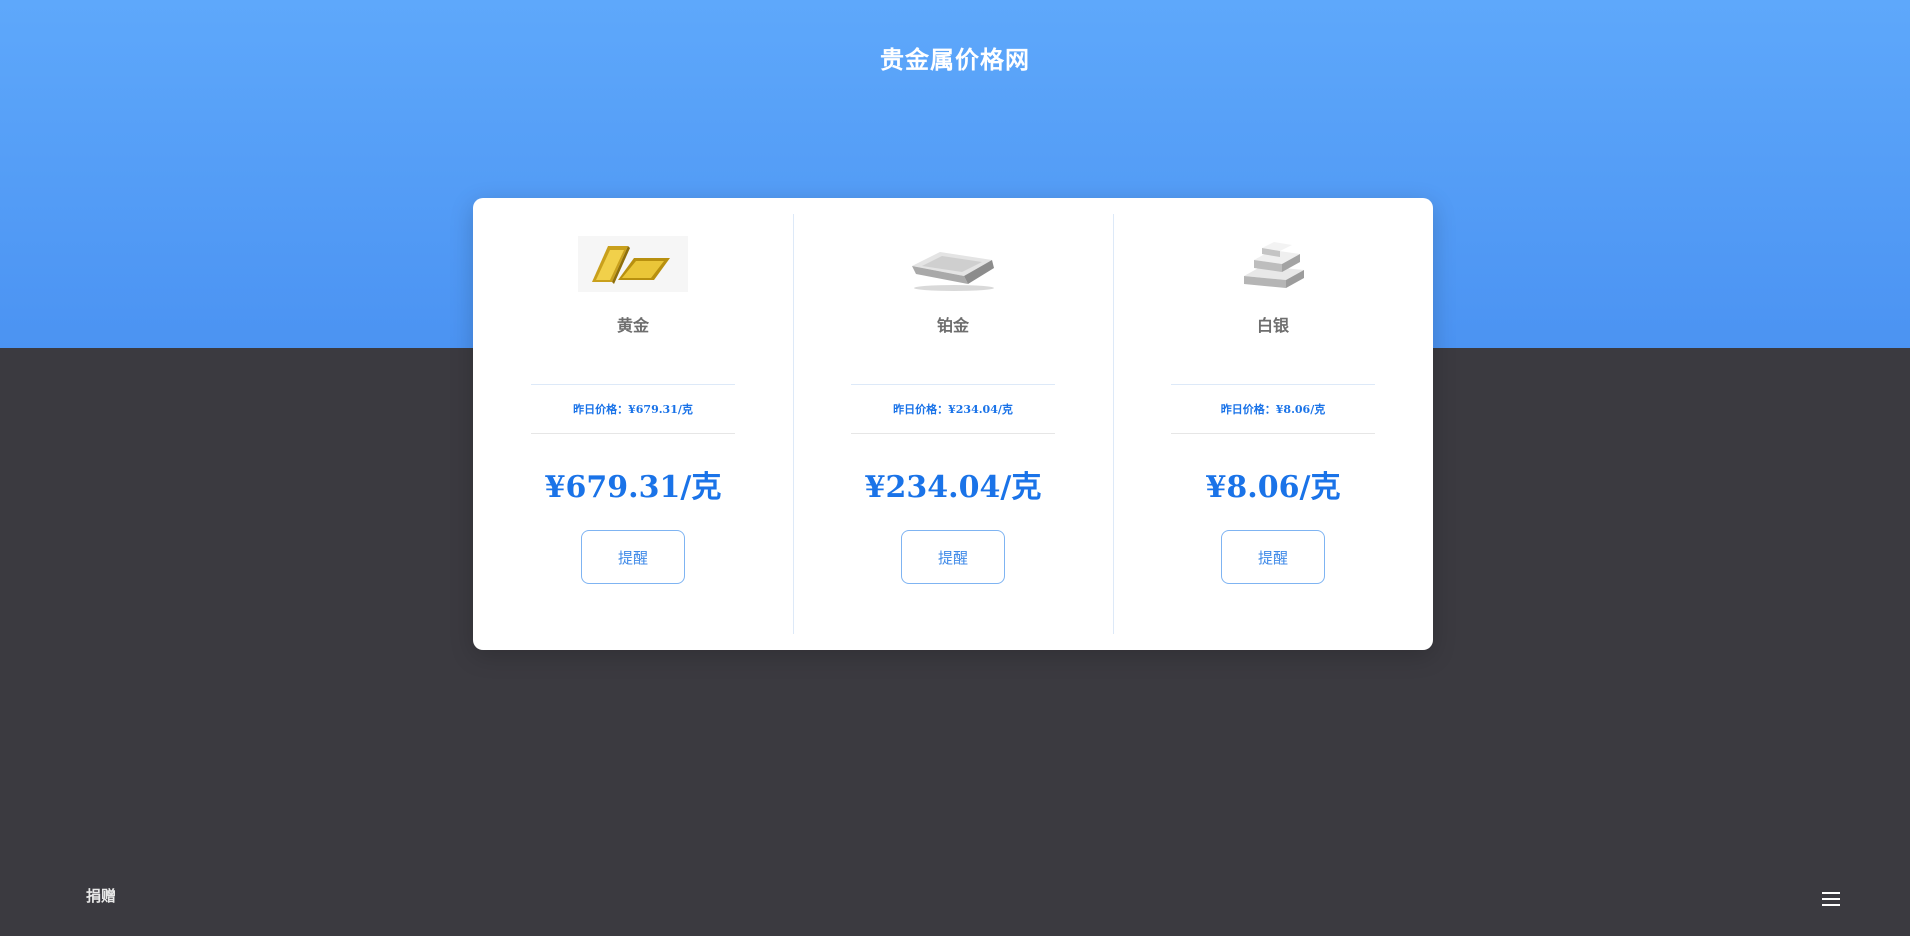 This screenshot has width=1910, height=936. What do you see at coordinates (953, 271) in the screenshot?
I see `platinum-bar-icon` at bounding box center [953, 271].